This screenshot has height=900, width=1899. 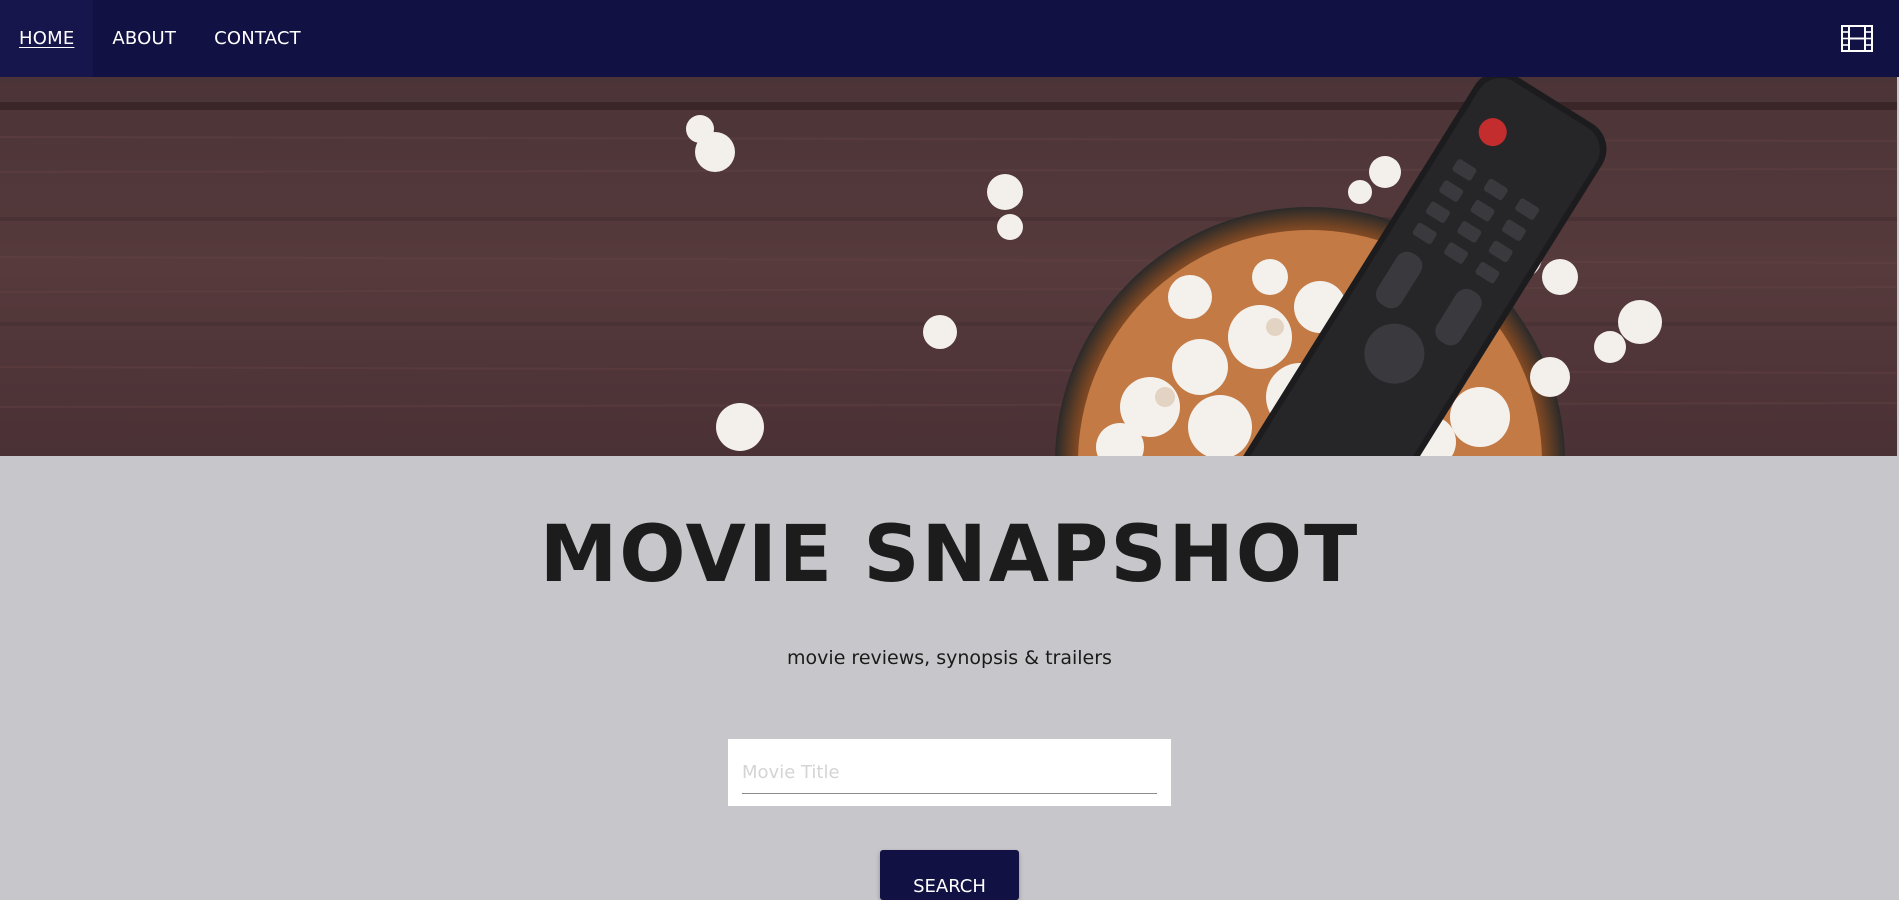 I want to click on nav-links: HOME ABOUT CONTACT, so click(x=160, y=38).